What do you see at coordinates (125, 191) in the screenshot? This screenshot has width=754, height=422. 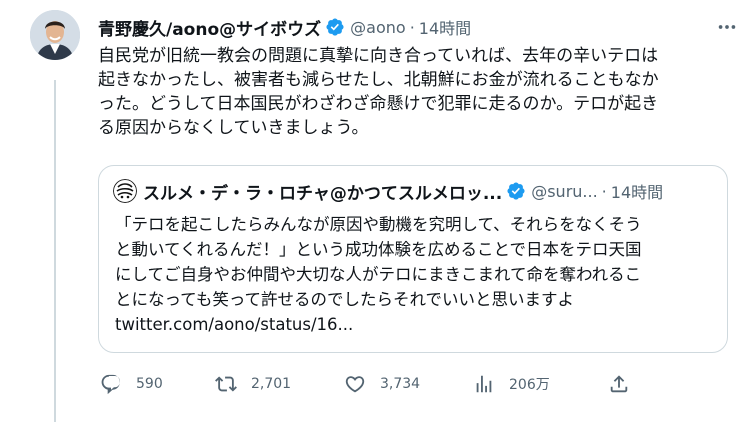 I see `quoted-author-avatar` at bounding box center [125, 191].